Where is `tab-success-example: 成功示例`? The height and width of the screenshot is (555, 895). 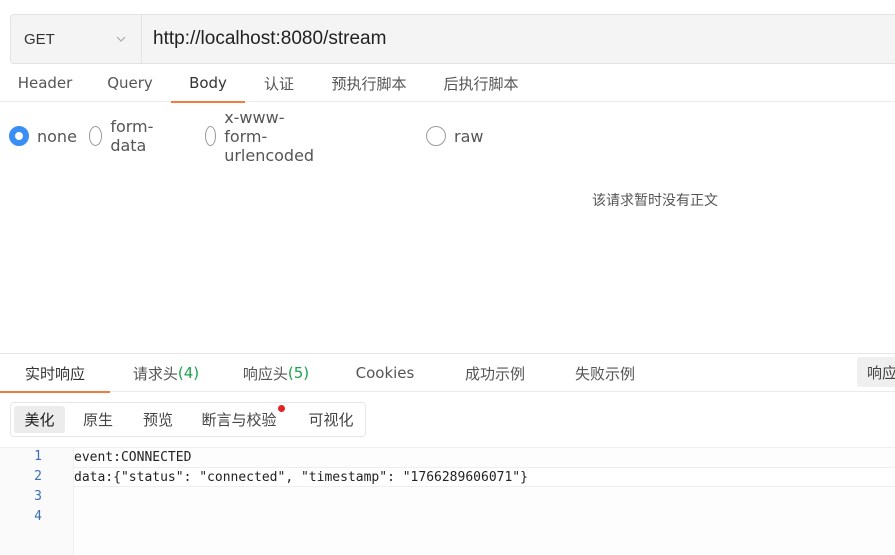
tab-success-example: 成功示例 is located at coordinates (495, 373).